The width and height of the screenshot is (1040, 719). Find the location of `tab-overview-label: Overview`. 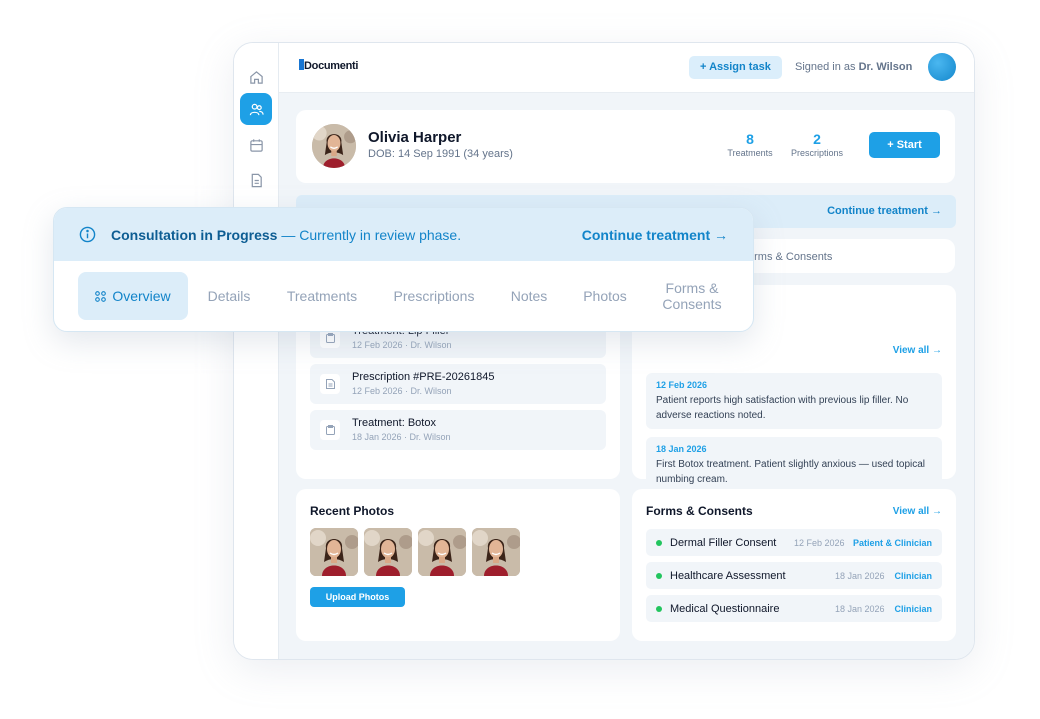

tab-overview-label: Overview is located at coordinates (141, 296).